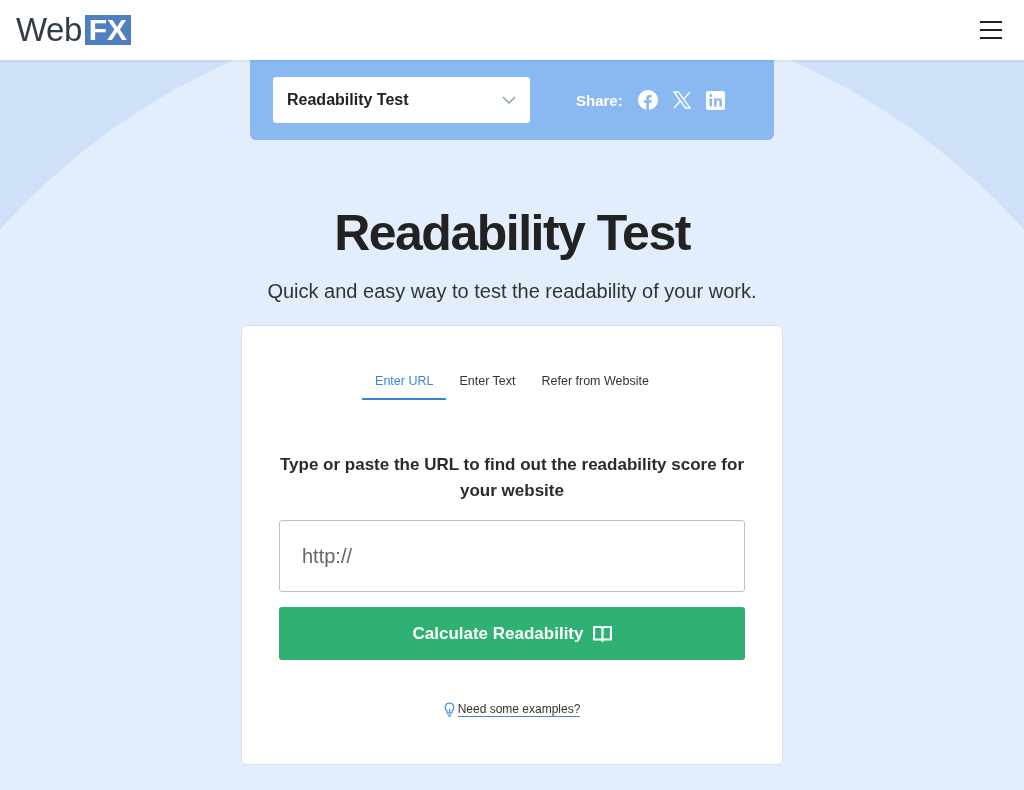 The image size is (1024, 790). Describe the element at coordinates (512, 291) in the screenshot. I see `page-subtitle: Quick and easy way to test the readability of your work.` at that location.